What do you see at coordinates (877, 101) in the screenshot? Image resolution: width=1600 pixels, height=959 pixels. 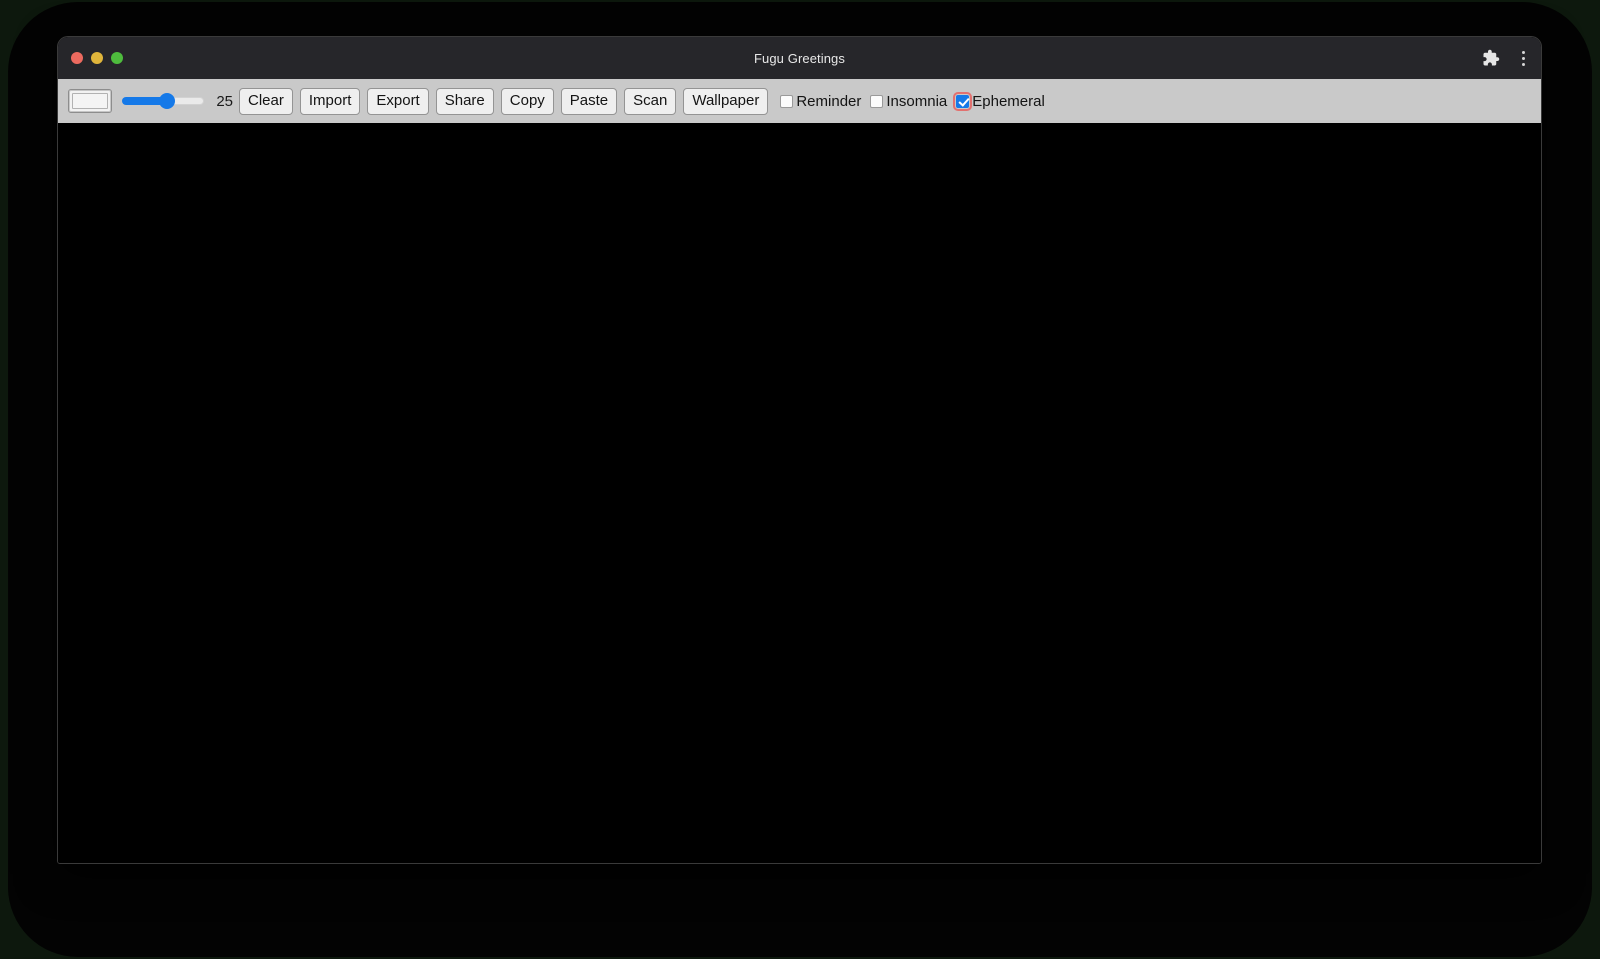 I see `insomnia-checkbox` at bounding box center [877, 101].